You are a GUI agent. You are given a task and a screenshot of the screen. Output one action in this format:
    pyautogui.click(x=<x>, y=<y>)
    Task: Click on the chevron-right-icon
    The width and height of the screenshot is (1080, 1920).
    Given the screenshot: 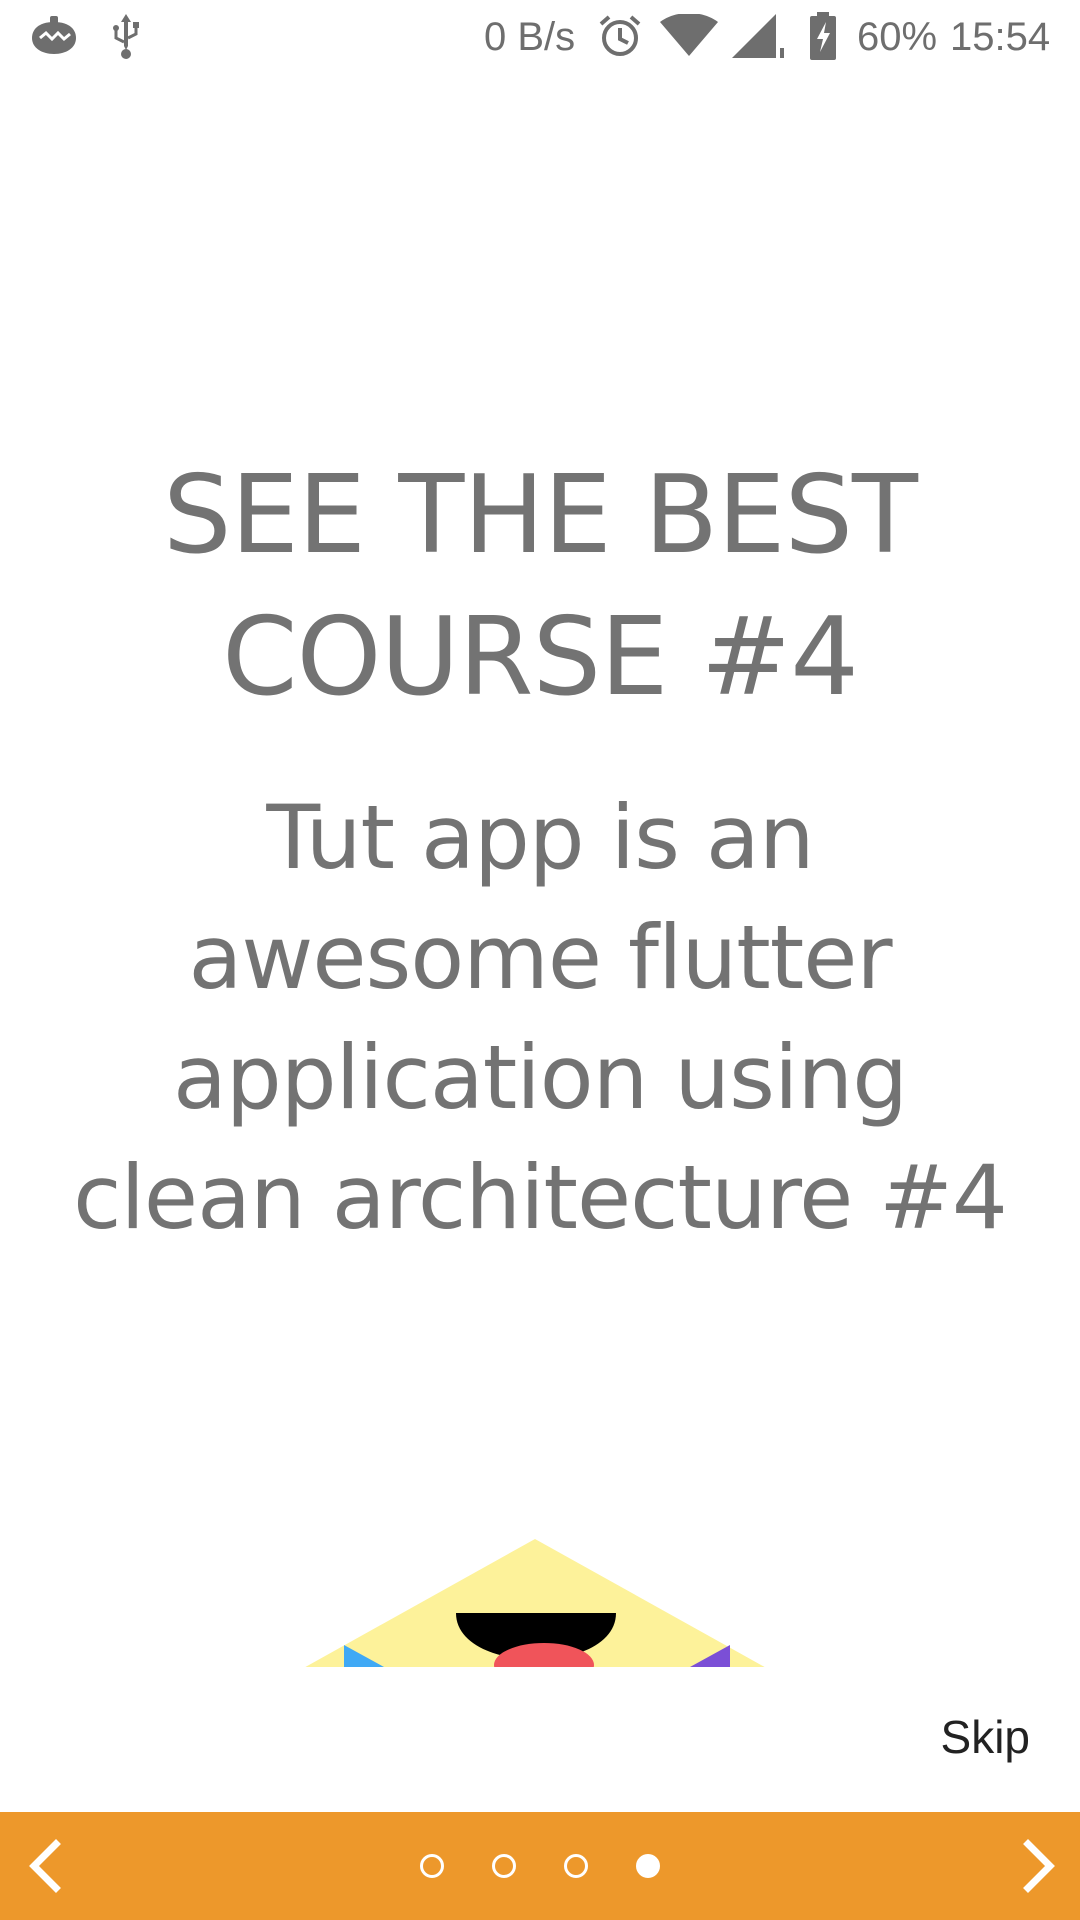 What is the action you would take?
    pyautogui.click(x=1038, y=1866)
    